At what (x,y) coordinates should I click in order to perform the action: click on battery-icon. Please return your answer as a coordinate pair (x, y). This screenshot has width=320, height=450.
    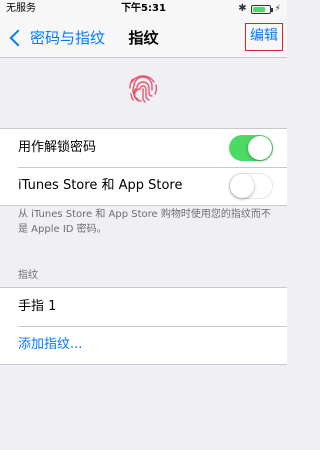
    Looking at the image, I should click on (261, 9).